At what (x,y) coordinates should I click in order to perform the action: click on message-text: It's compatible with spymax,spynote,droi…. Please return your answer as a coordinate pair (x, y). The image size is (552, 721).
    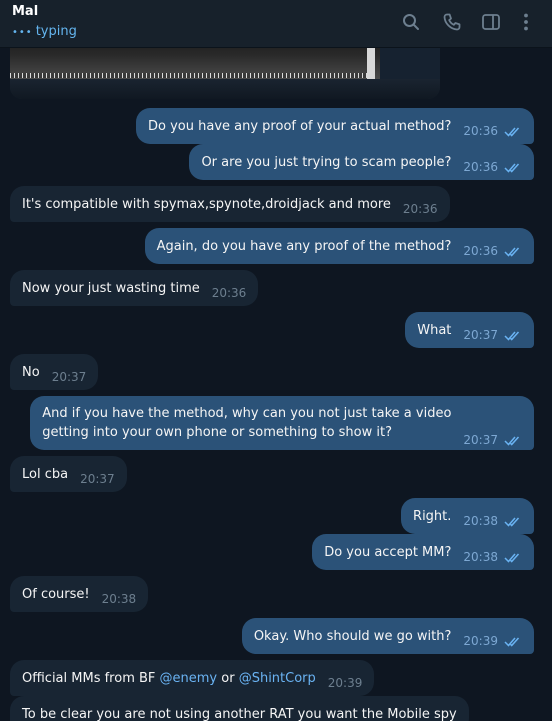
    Looking at the image, I should click on (206, 204).